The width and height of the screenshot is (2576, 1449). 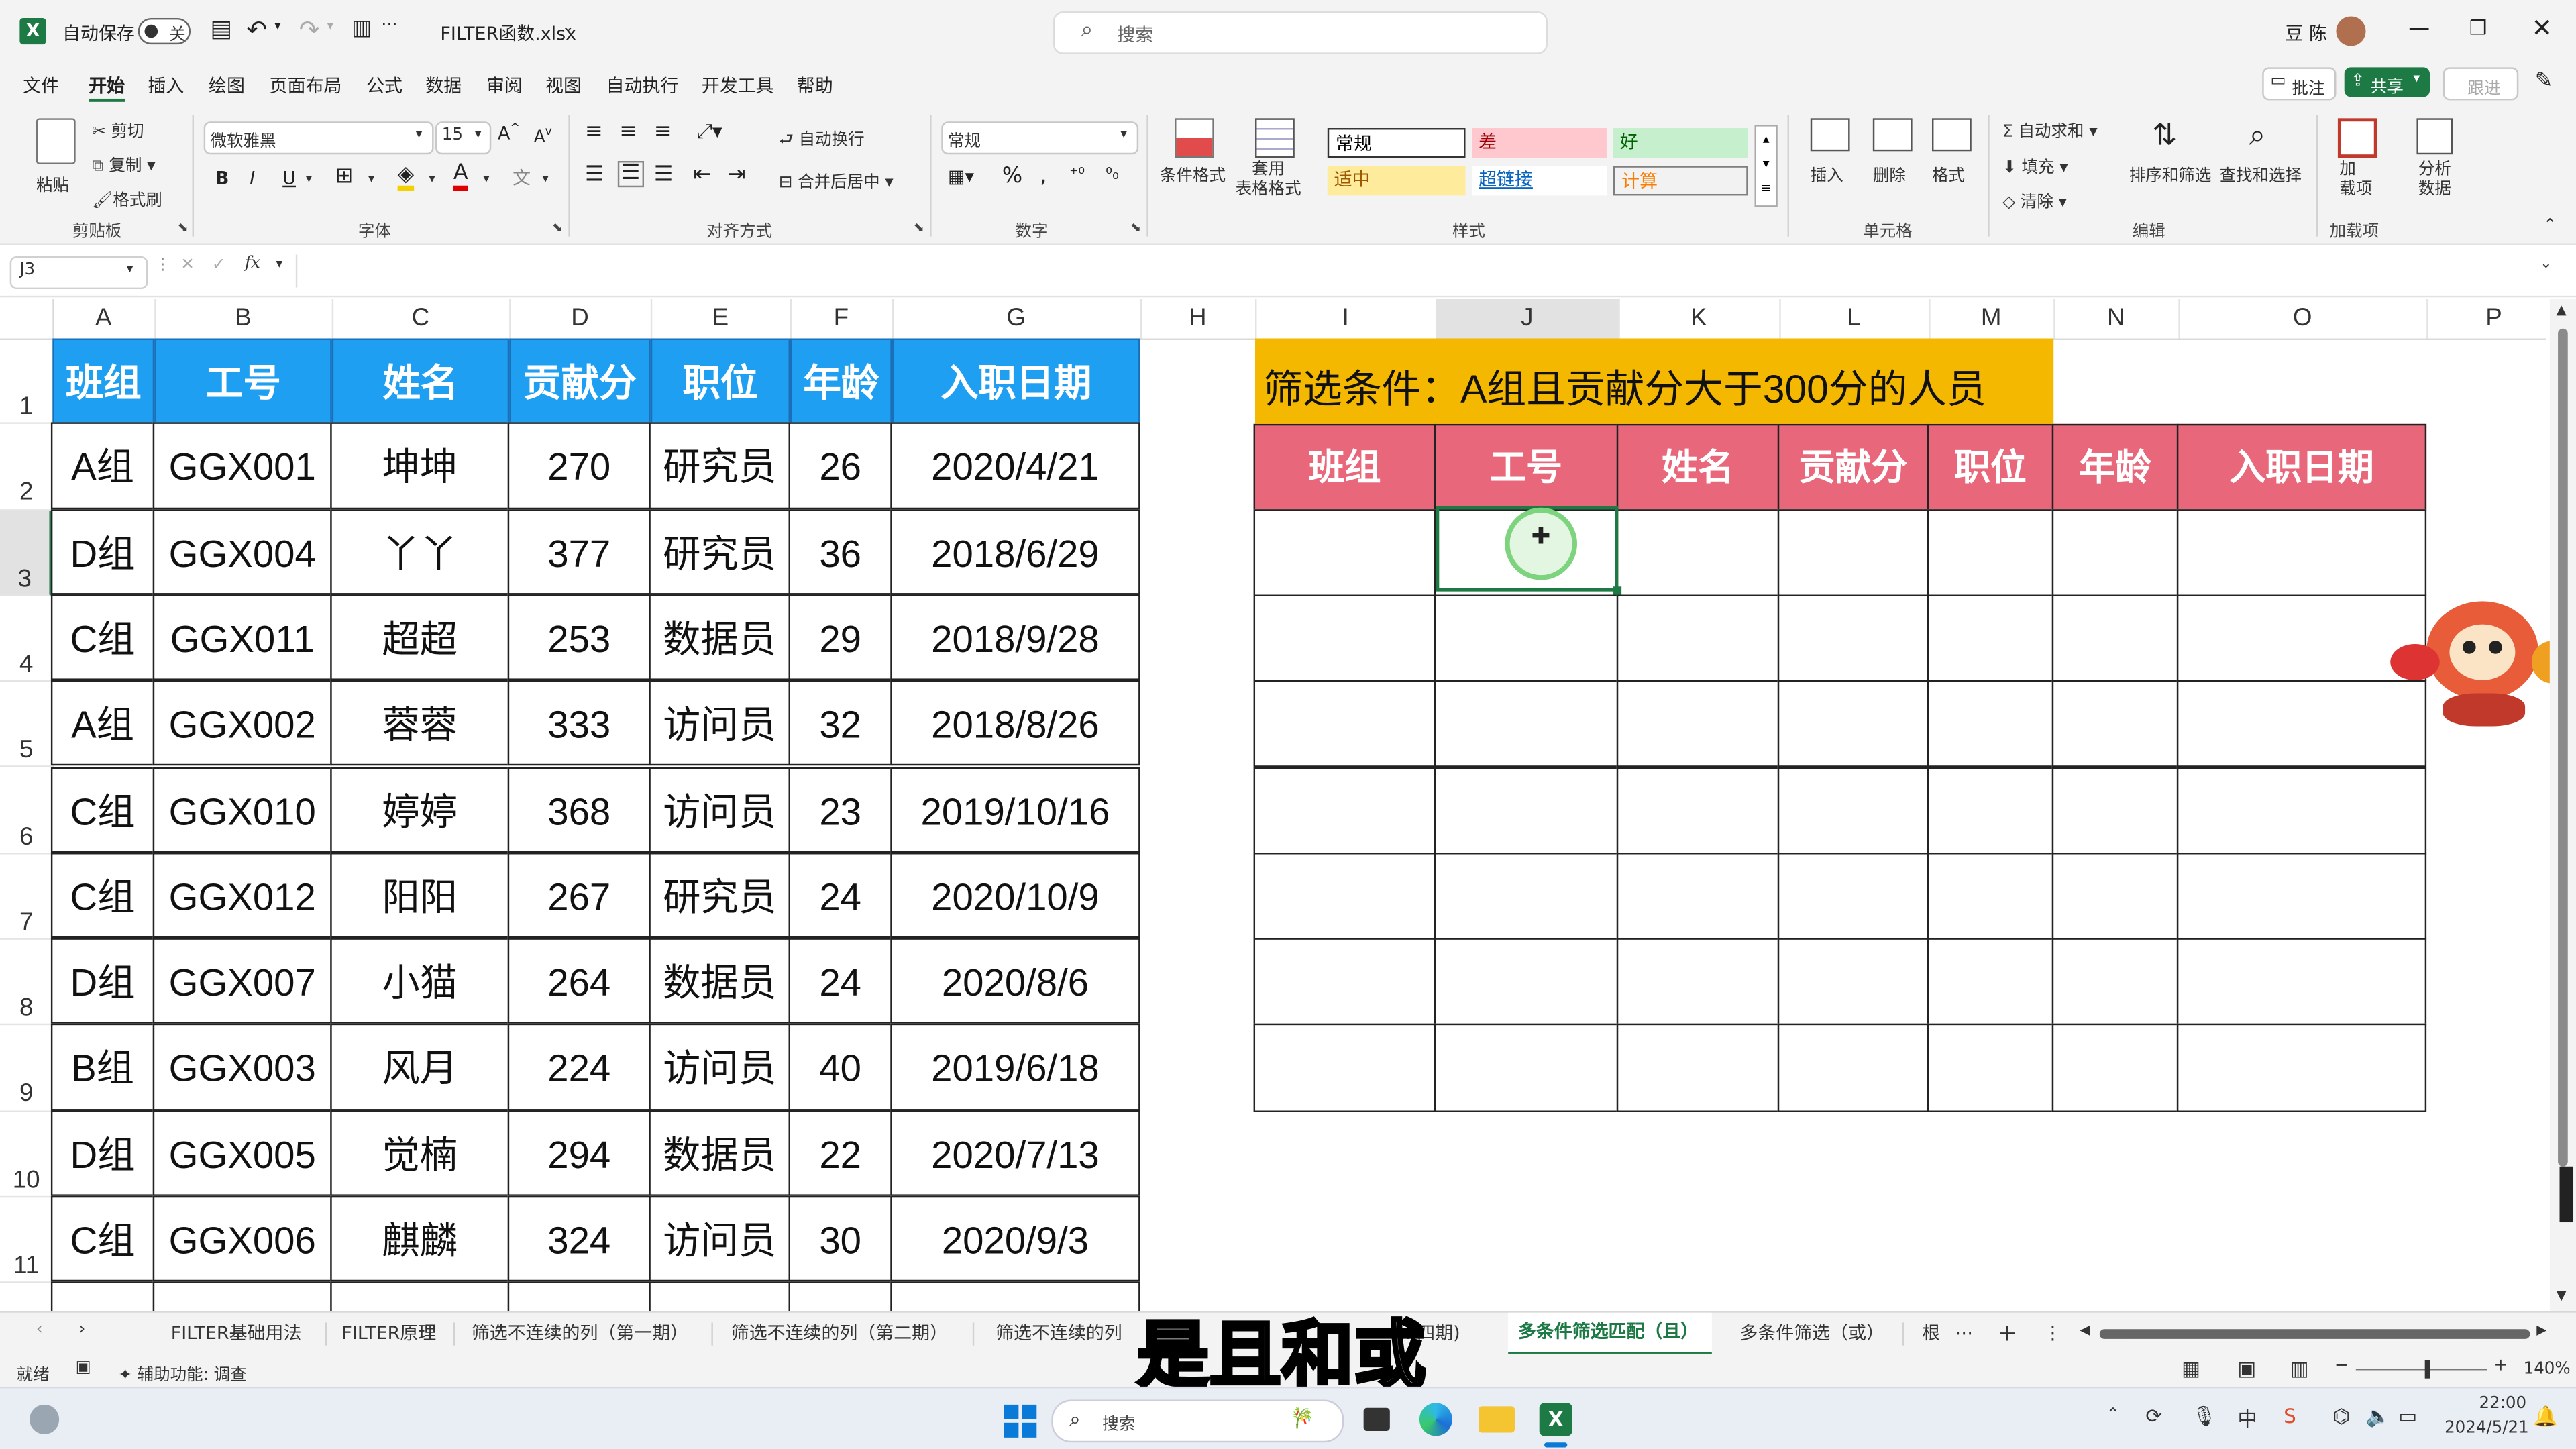 What do you see at coordinates (82, 1330) in the screenshot?
I see `tab-next-icon: ›` at bounding box center [82, 1330].